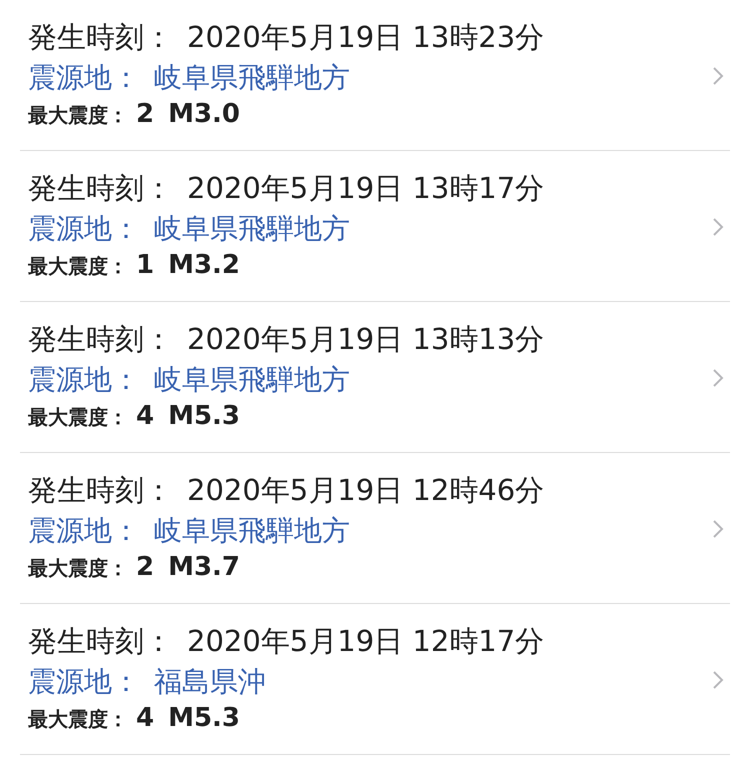 This screenshot has height=767, width=750. What do you see at coordinates (365, 641) in the screenshot?
I see `occurrence-time: 2020年5月19日 12時17分` at bounding box center [365, 641].